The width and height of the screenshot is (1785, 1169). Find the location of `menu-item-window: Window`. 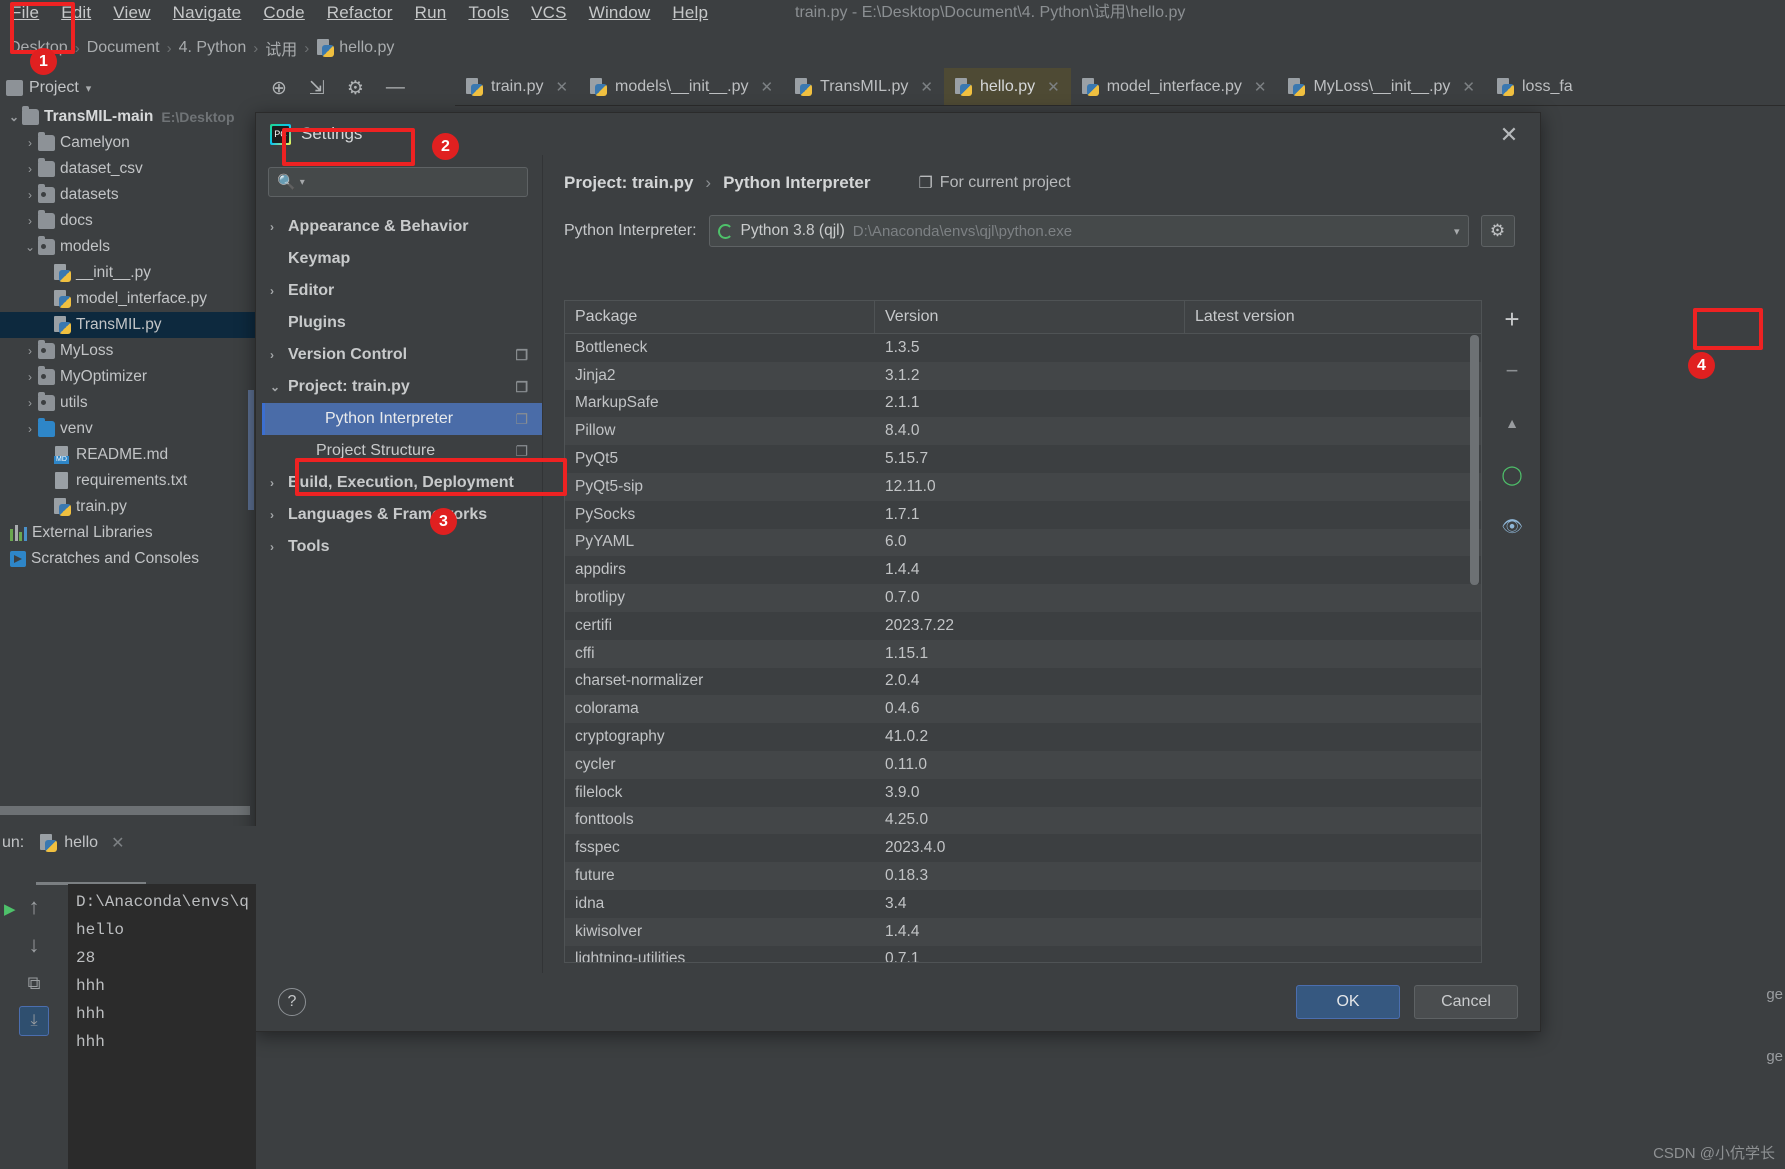

menu-item-window: Window is located at coordinates (620, 13).